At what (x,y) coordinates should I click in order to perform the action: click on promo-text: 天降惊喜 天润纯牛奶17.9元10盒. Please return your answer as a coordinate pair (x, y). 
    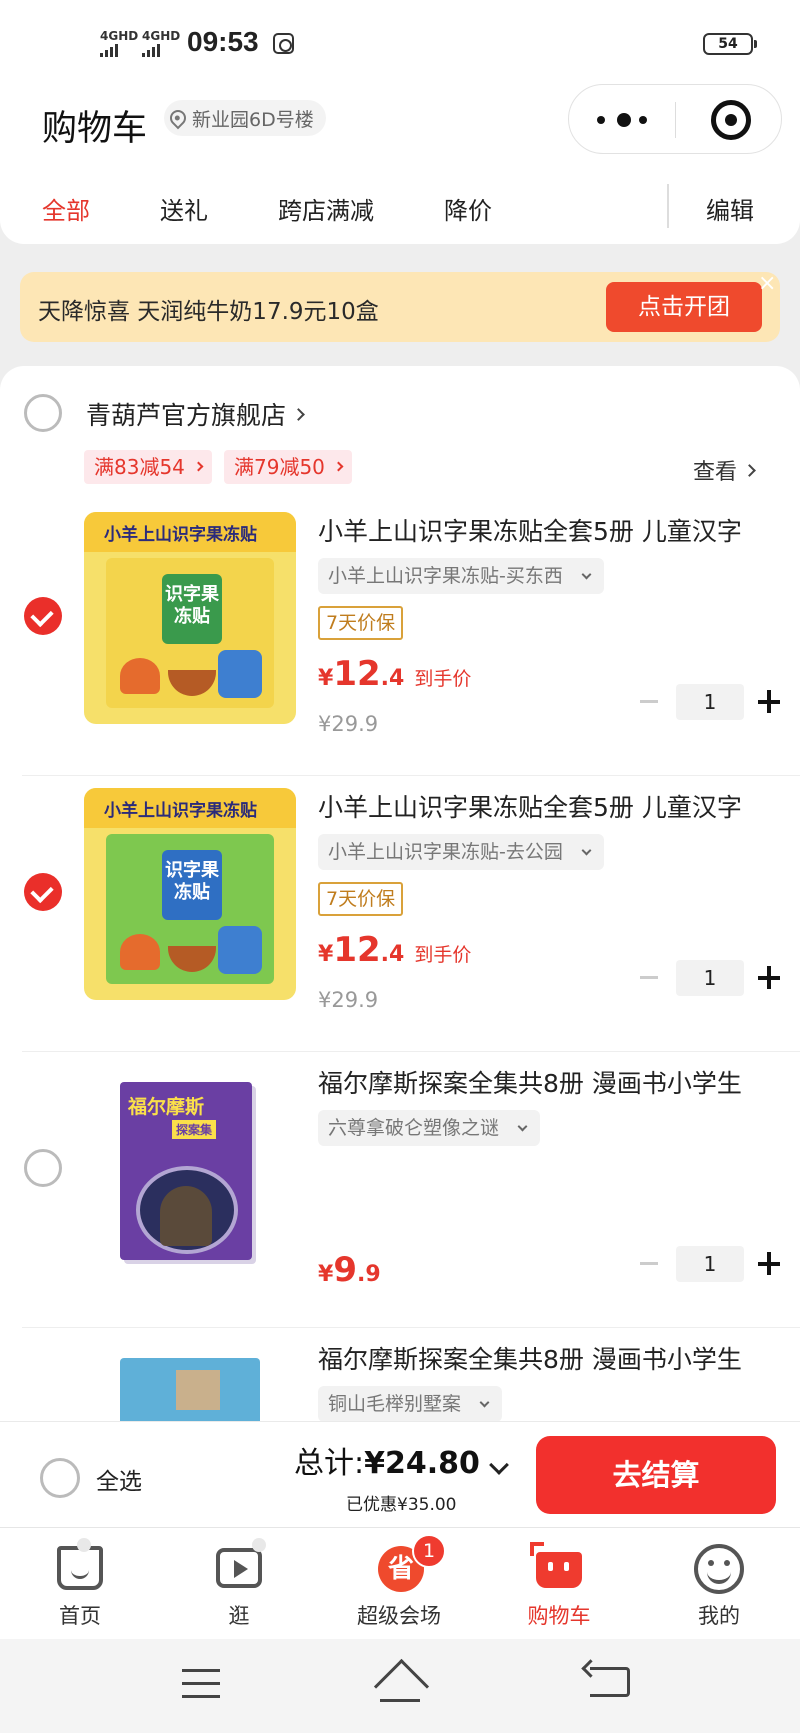
    Looking at the image, I should click on (208, 312).